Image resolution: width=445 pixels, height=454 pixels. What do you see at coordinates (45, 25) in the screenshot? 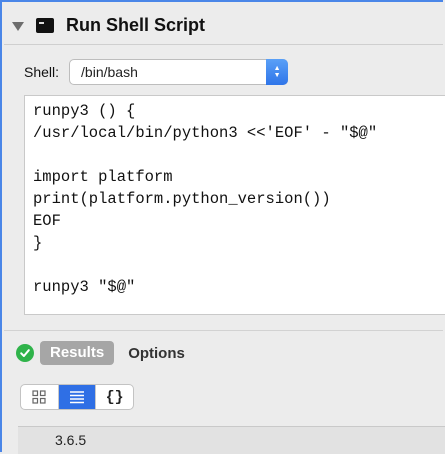
I see `terminal-icon` at bounding box center [45, 25].